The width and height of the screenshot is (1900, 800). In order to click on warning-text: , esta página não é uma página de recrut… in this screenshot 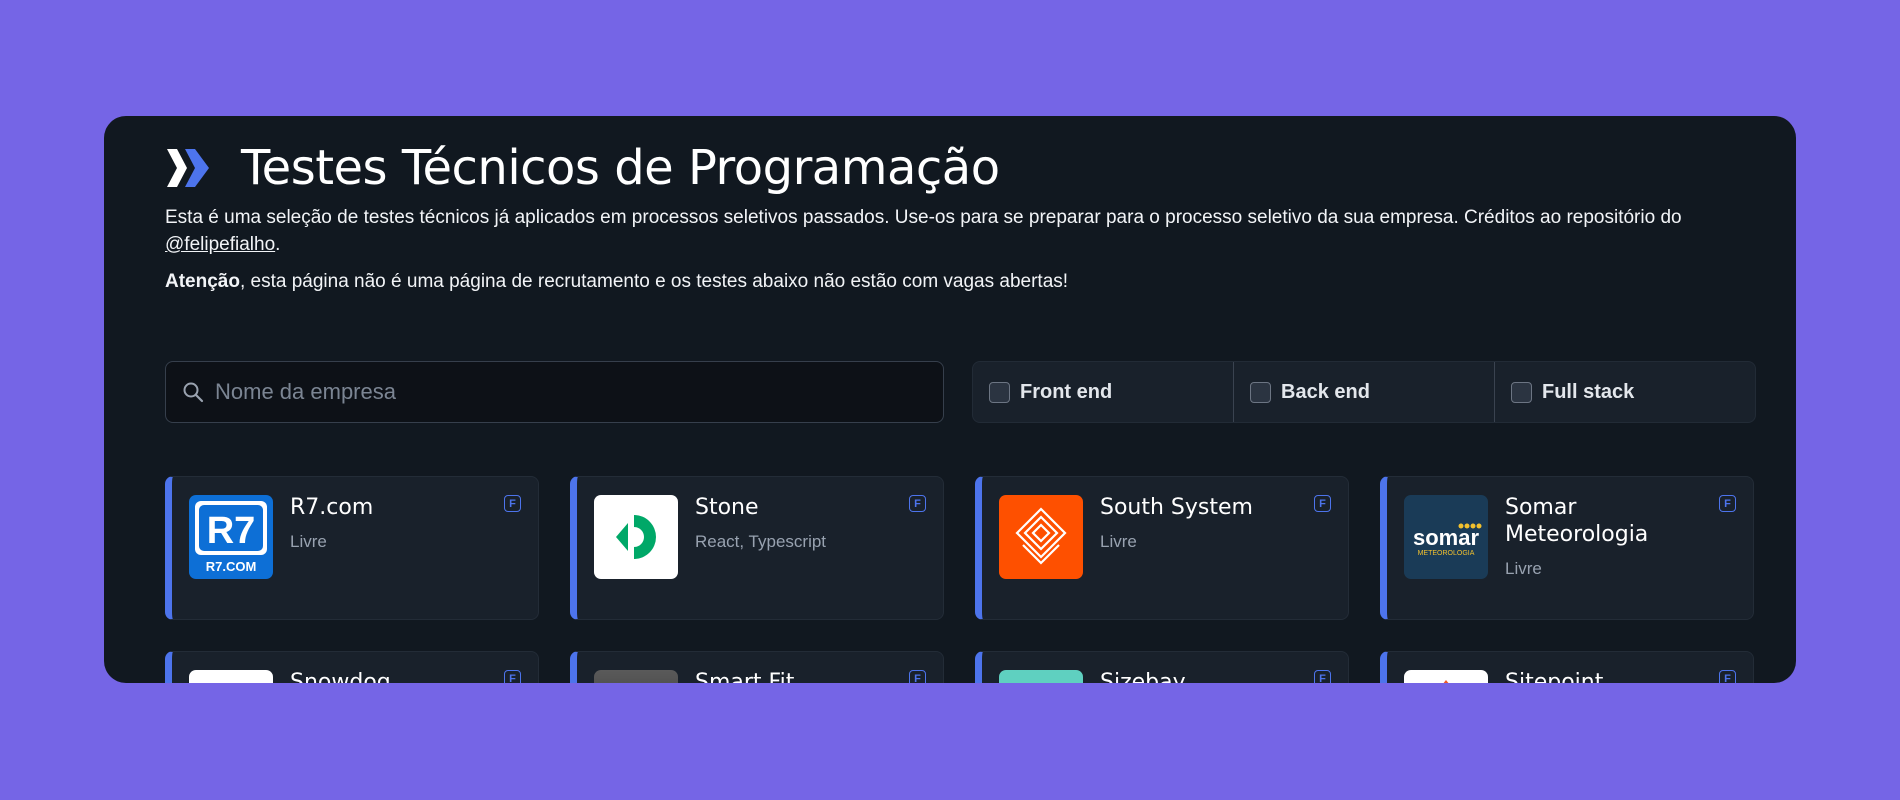, I will do `click(654, 281)`.